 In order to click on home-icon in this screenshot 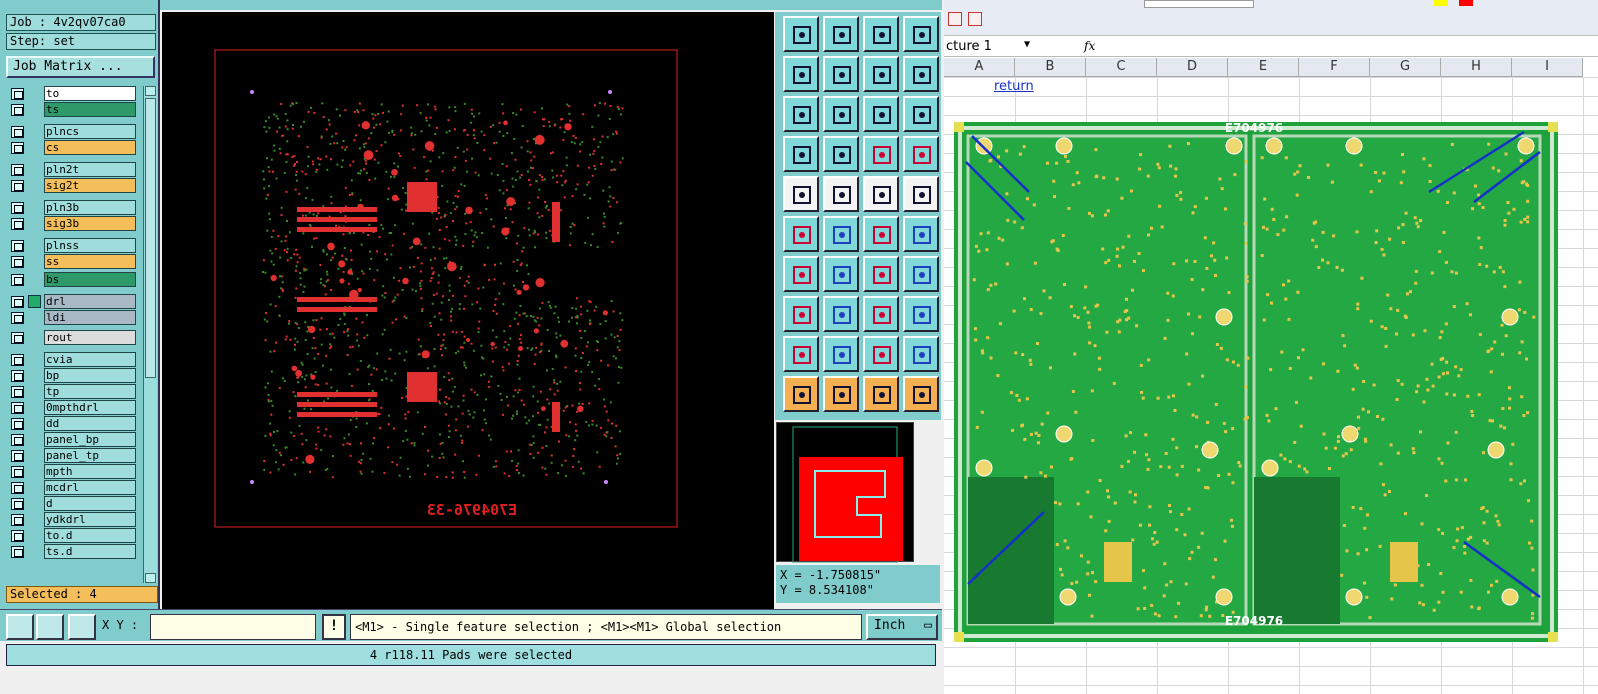, I will do `click(881, 34)`.